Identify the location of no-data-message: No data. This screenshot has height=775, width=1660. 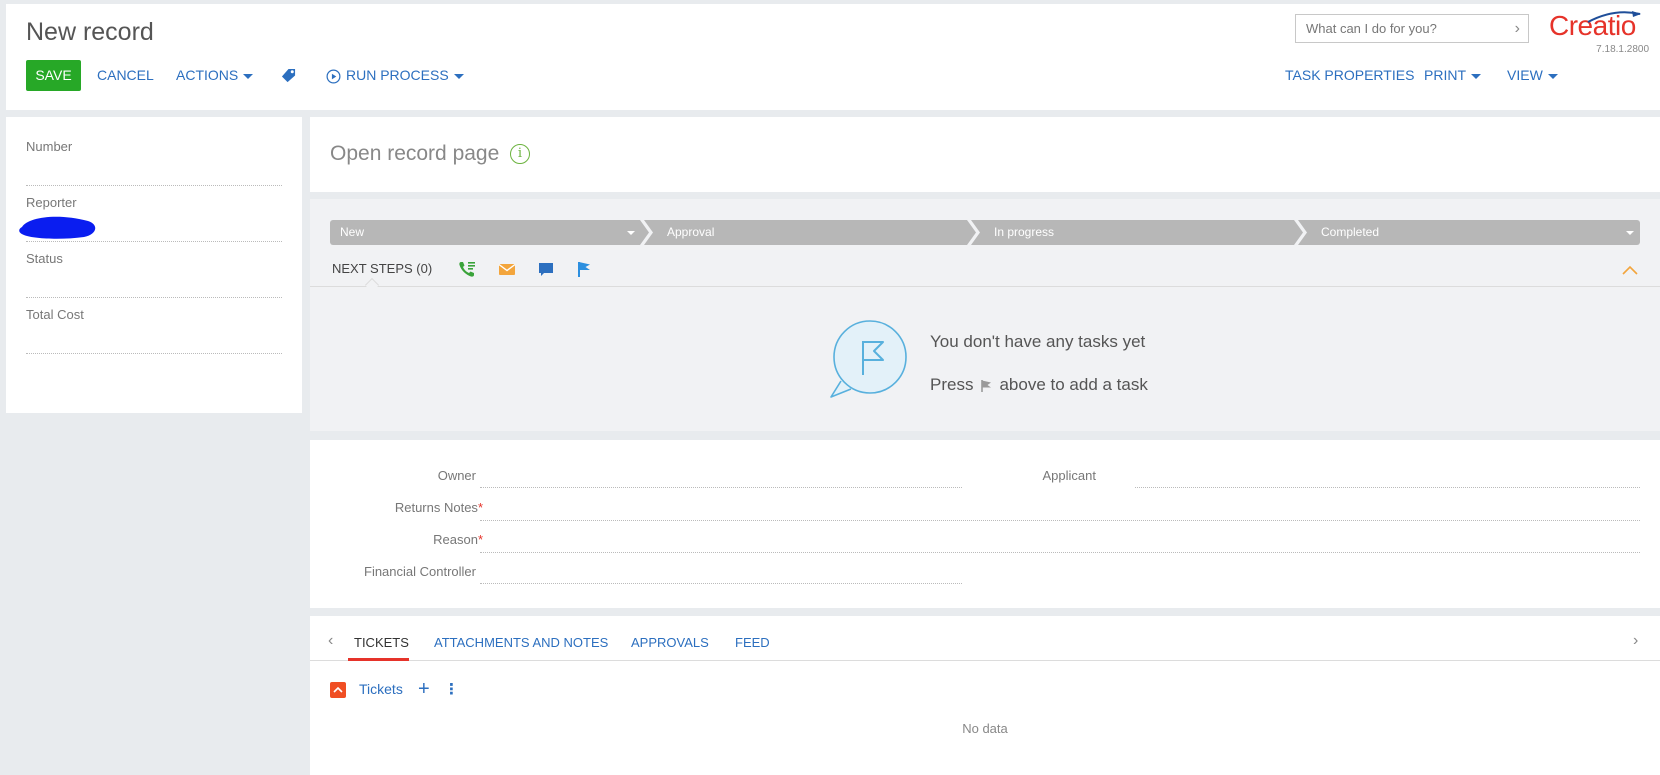
(985, 728).